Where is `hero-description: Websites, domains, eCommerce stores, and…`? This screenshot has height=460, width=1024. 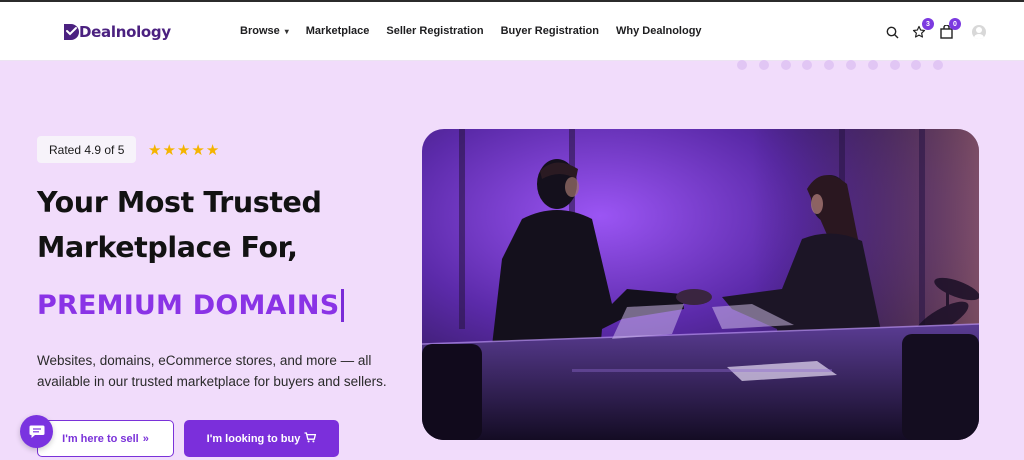 hero-description: Websites, domains, eCommerce stores, and… is located at coordinates (212, 371).